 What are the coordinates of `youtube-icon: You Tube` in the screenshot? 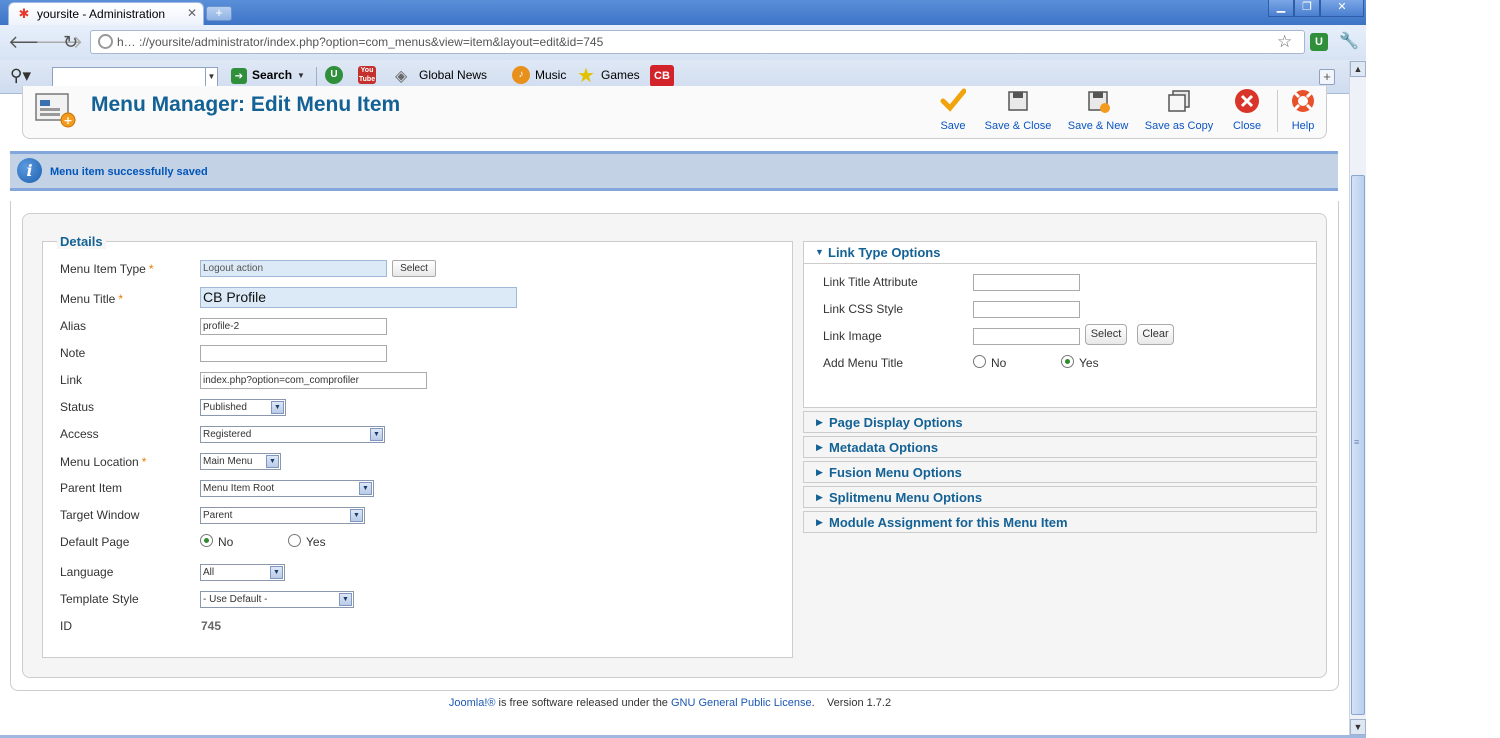 It's located at (367, 75).